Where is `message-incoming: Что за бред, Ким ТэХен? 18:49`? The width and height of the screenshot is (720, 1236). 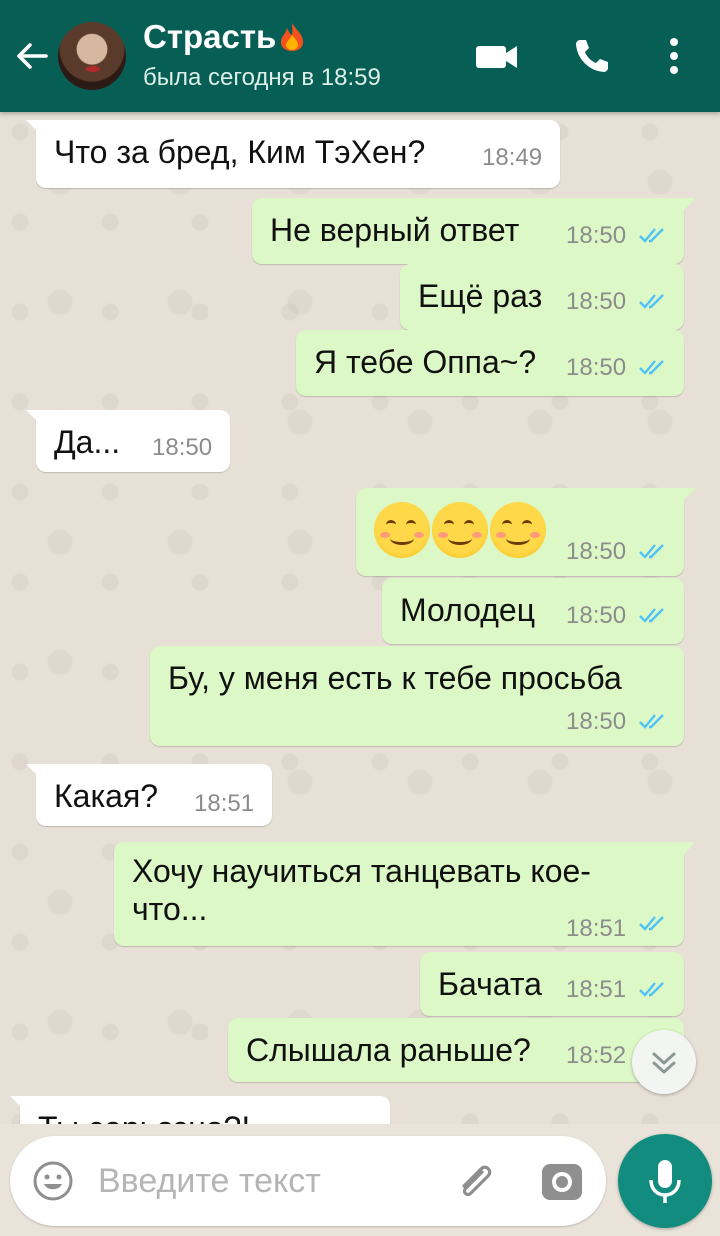 message-incoming: Что за бред, Ким ТэХен? 18:49 is located at coordinates (293, 154).